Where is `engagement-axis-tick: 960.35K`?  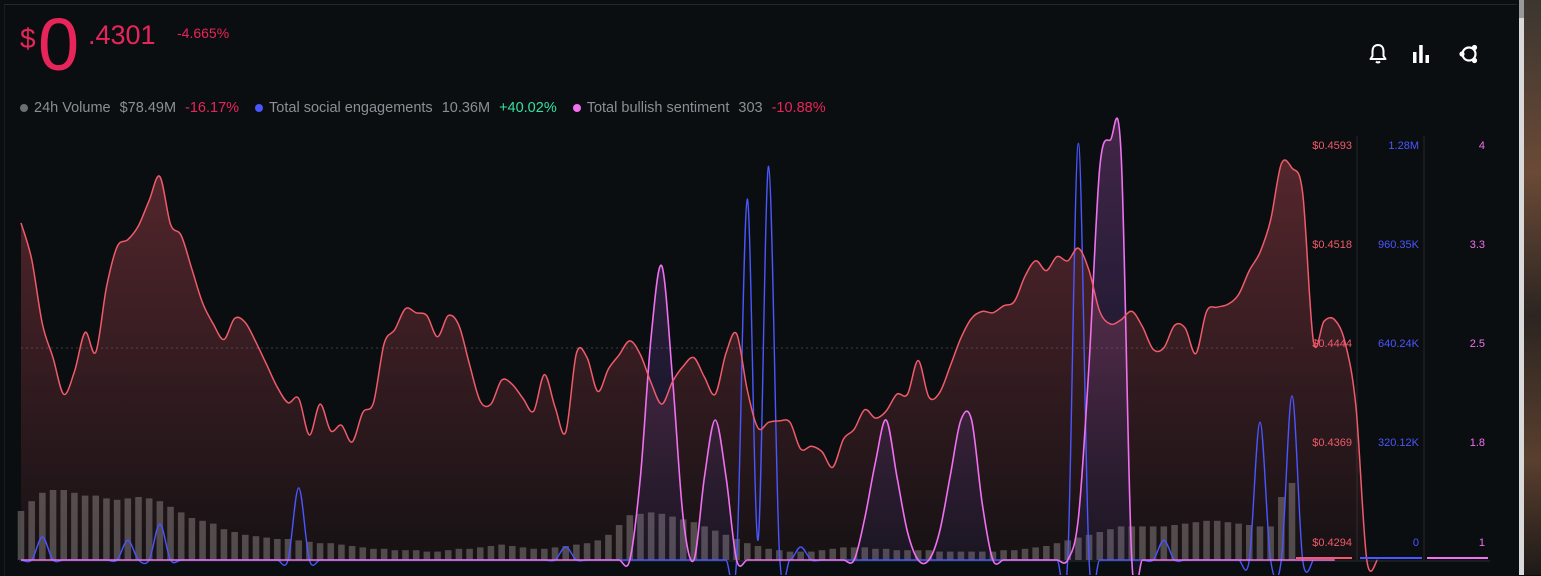 engagement-axis-tick: 960.35K is located at coordinates (1399, 245).